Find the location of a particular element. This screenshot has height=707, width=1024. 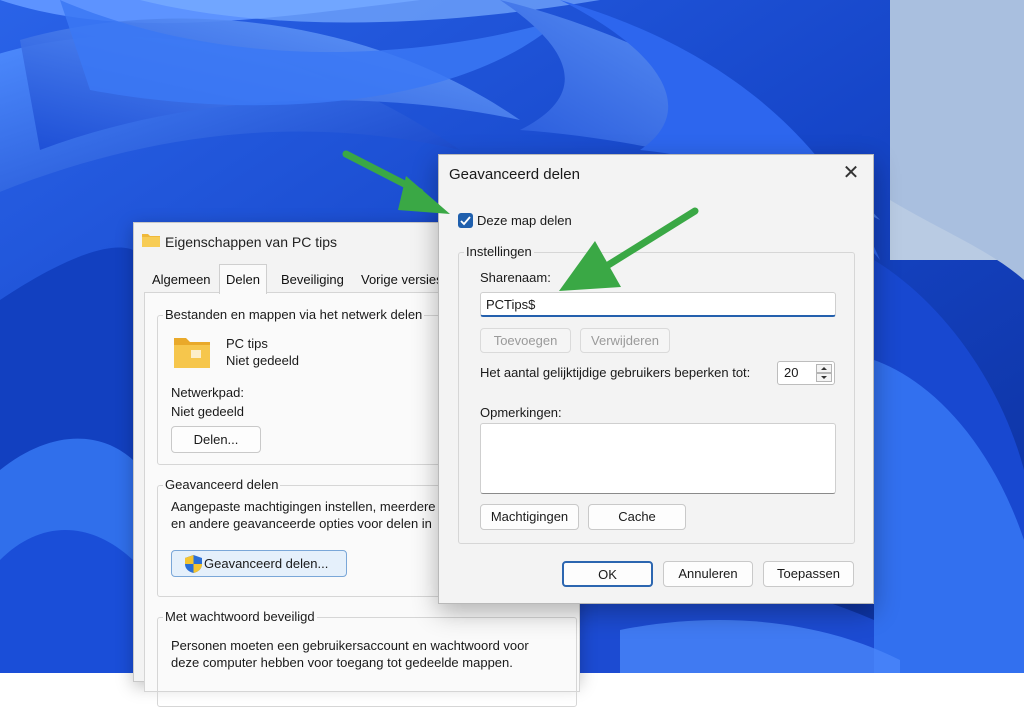

apply-button: Toepassen is located at coordinates (808, 574).